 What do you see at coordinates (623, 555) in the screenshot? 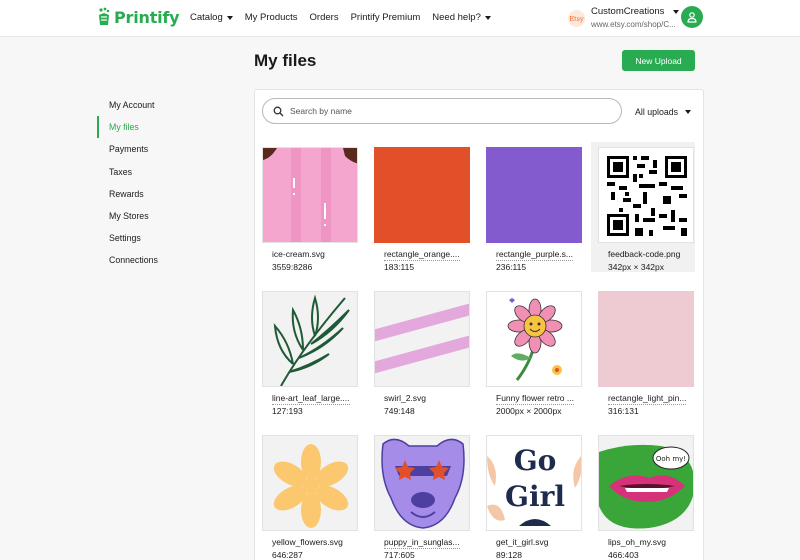
I see `file-dimensions: 466:403` at bounding box center [623, 555].